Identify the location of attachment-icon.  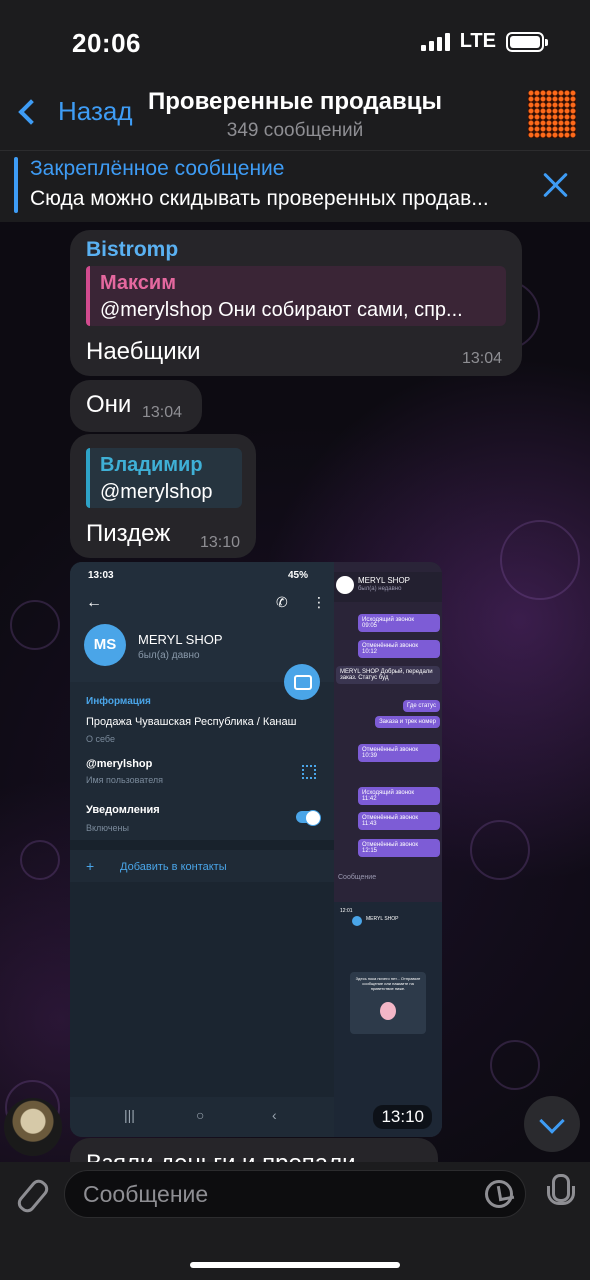
(32, 1194).